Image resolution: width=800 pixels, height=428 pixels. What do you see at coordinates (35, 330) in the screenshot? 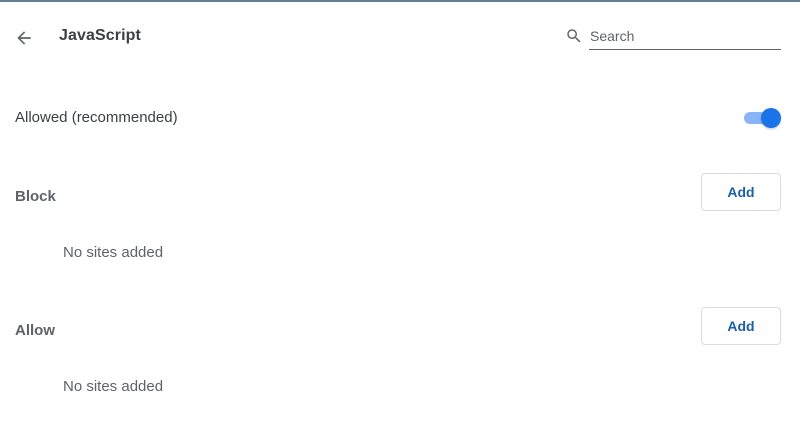
I see `allow-section-title: Allow` at bounding box center [35, 330].